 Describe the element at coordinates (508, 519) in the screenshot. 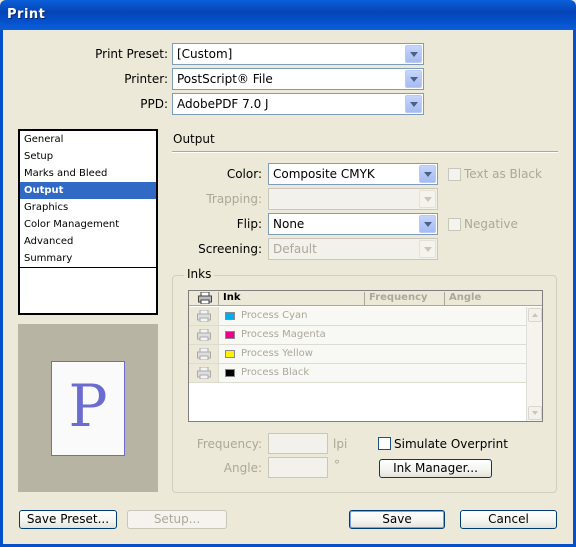

I see `cancel-button: Cancel` at that location.